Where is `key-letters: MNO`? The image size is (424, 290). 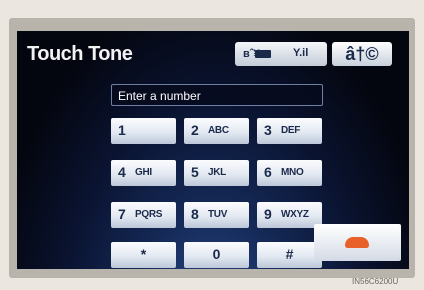 key-letters: MNO is located at coordinates (292, 172).